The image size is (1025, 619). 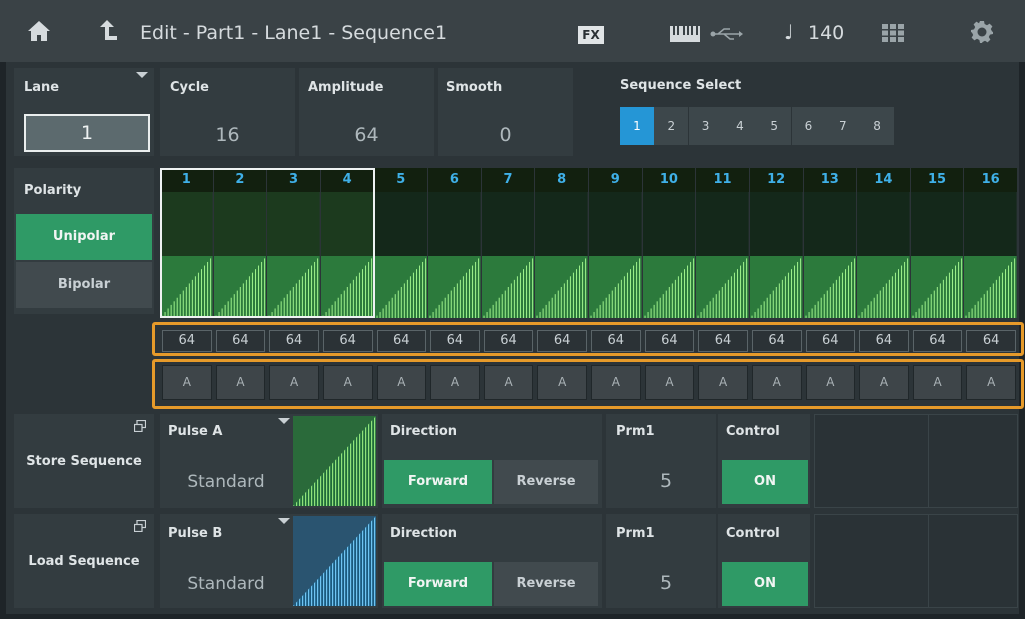 I want to click on step-number: 7, so click(x=508, y=180).